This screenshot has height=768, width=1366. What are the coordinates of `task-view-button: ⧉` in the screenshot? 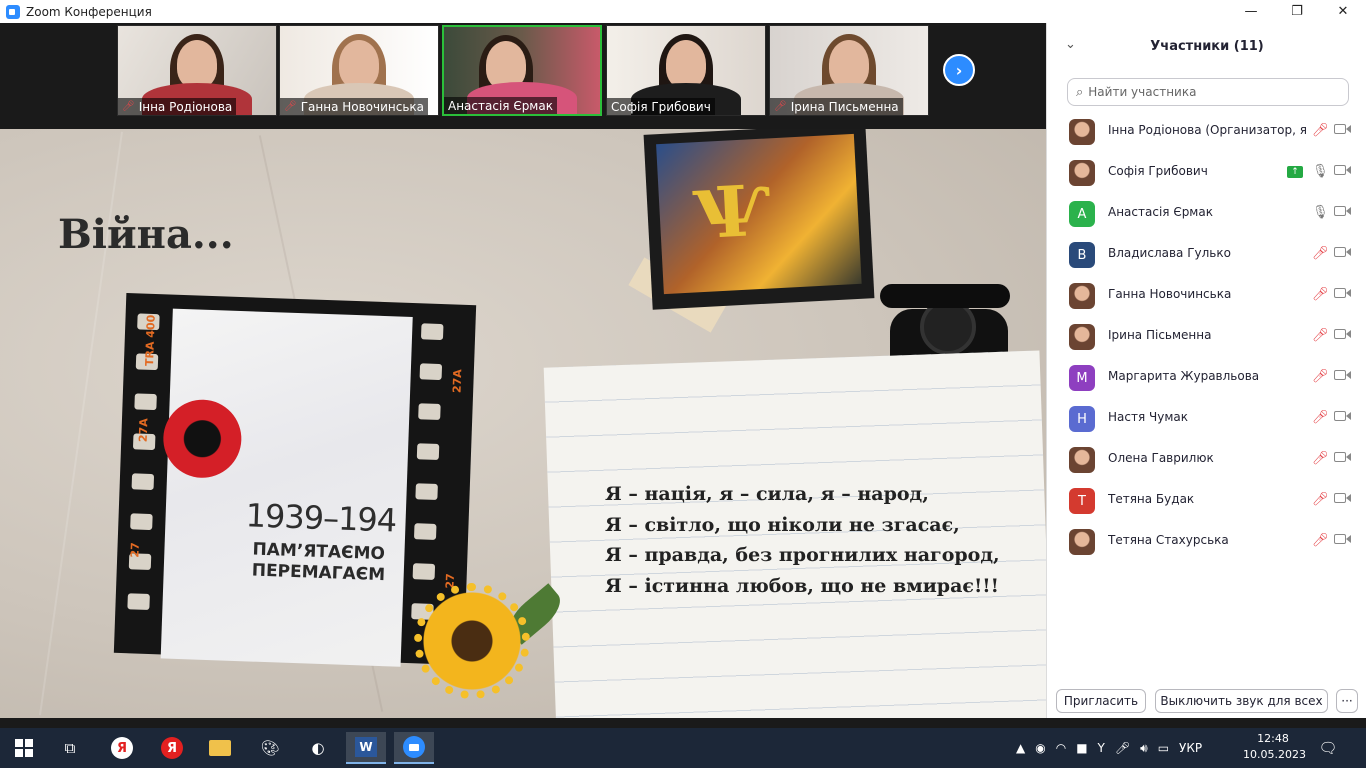 It's located at (70, 748).